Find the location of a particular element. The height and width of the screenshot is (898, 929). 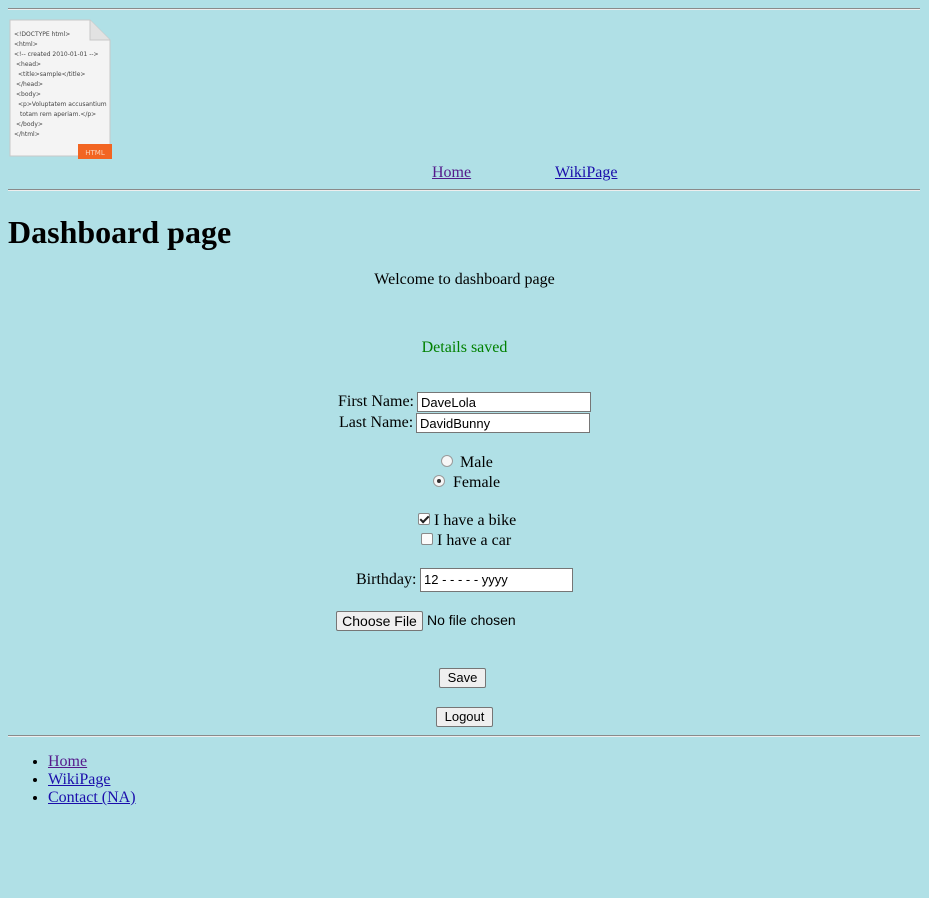

nav-link-home: Home is located at coordinates (451, 173).